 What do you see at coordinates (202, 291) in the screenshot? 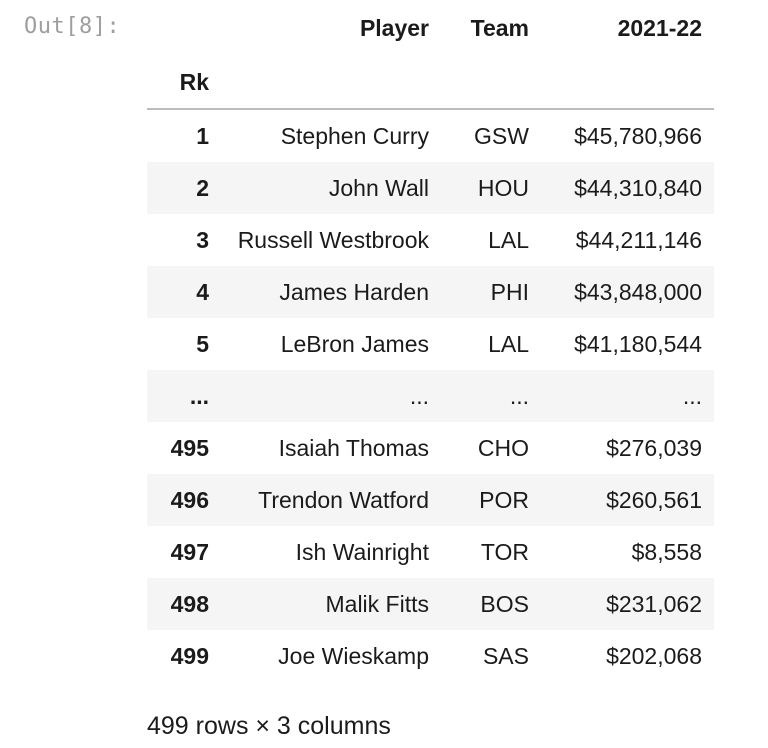
I see `row-index: 4` at bounding box center [202, 291].